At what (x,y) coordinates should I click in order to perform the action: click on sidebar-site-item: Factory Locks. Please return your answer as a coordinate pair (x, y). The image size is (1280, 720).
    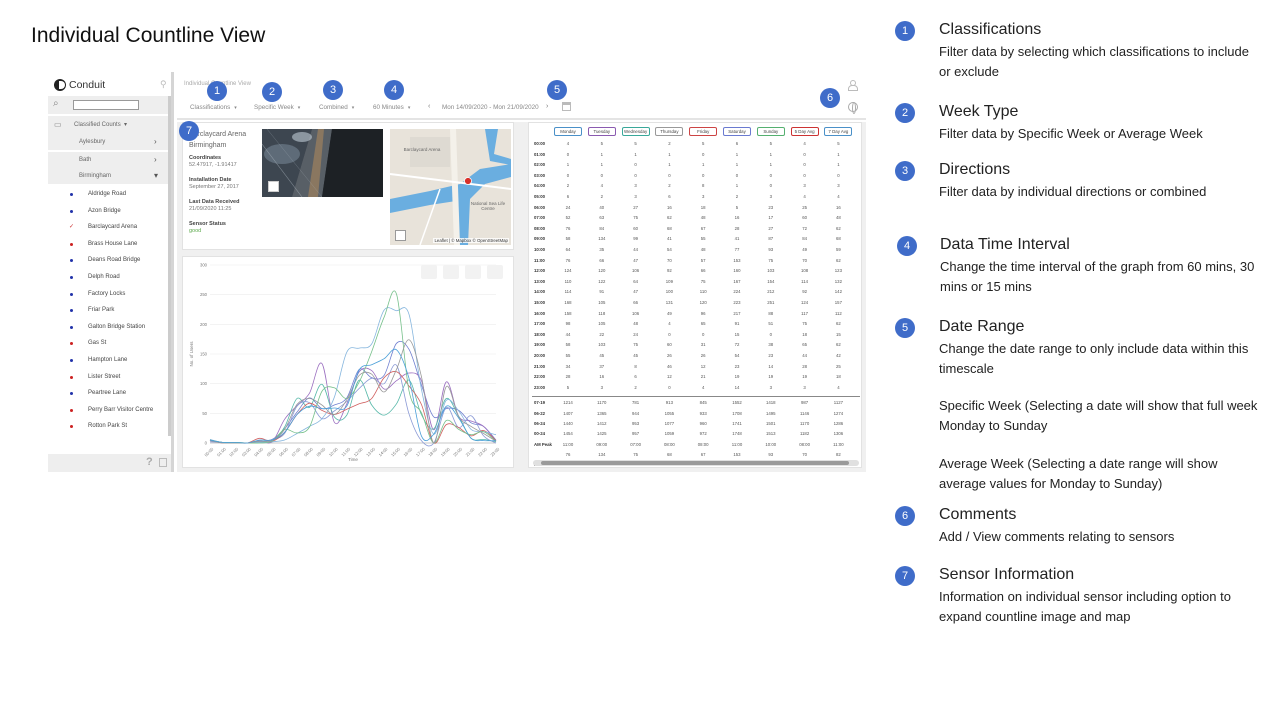
    Looking at the image, I should click on (109, 294).